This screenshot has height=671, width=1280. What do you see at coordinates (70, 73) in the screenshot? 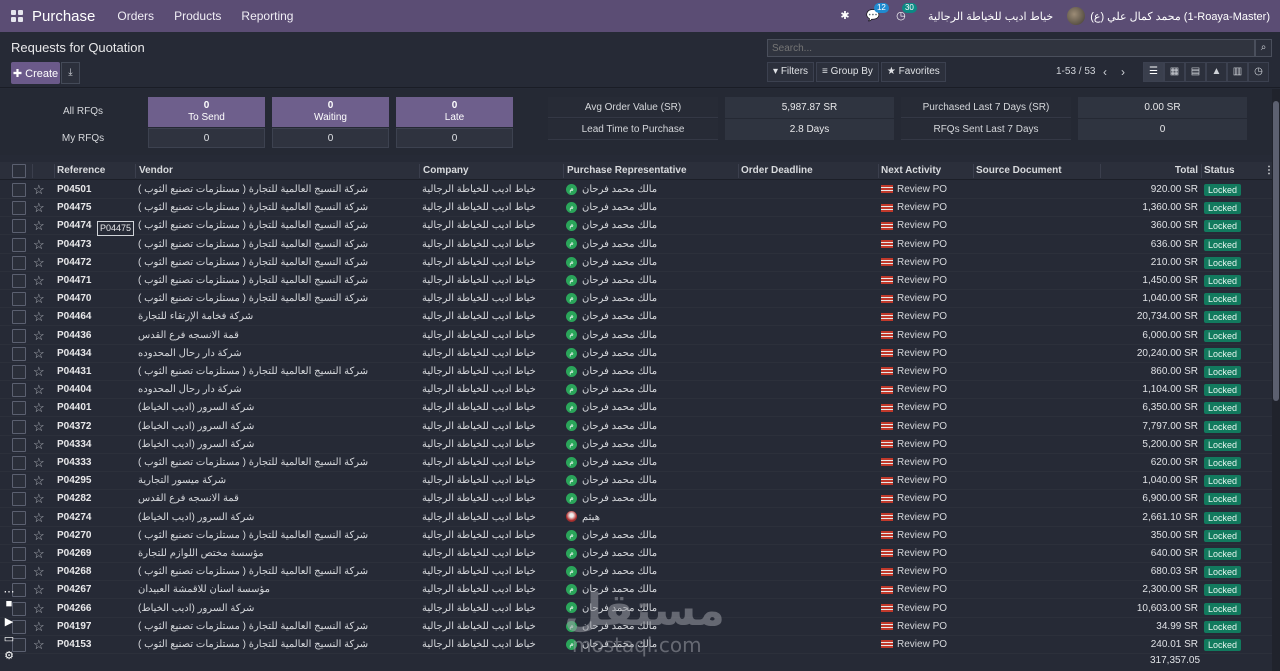
I see `download-icon: ⤓` at bounding box center [70, 73].